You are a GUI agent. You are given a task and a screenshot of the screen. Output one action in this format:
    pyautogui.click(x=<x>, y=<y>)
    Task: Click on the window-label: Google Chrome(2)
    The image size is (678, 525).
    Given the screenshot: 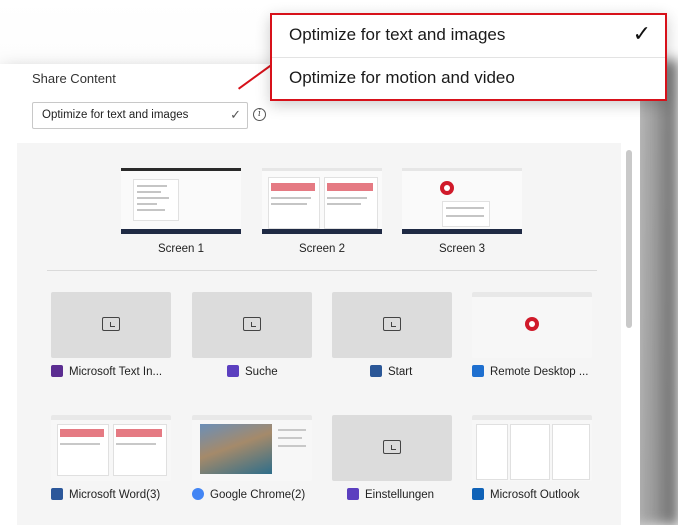 What is the action you would take?
    pyautogui.click(x=248, y=494)
    